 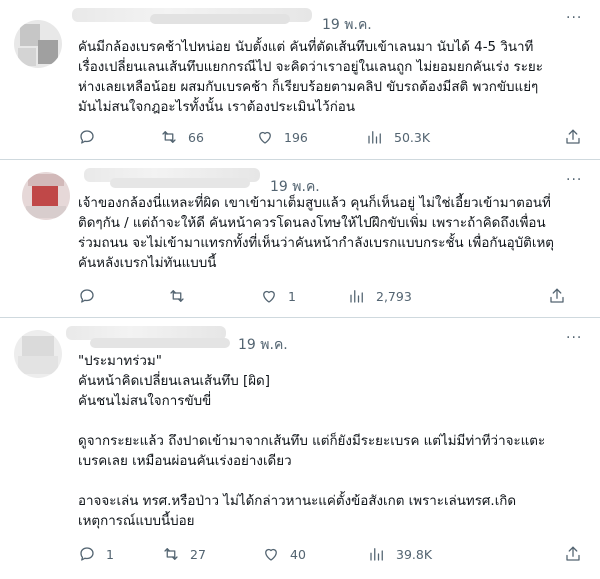 I want to click on like-count: 40, so click(x=298, y=554).